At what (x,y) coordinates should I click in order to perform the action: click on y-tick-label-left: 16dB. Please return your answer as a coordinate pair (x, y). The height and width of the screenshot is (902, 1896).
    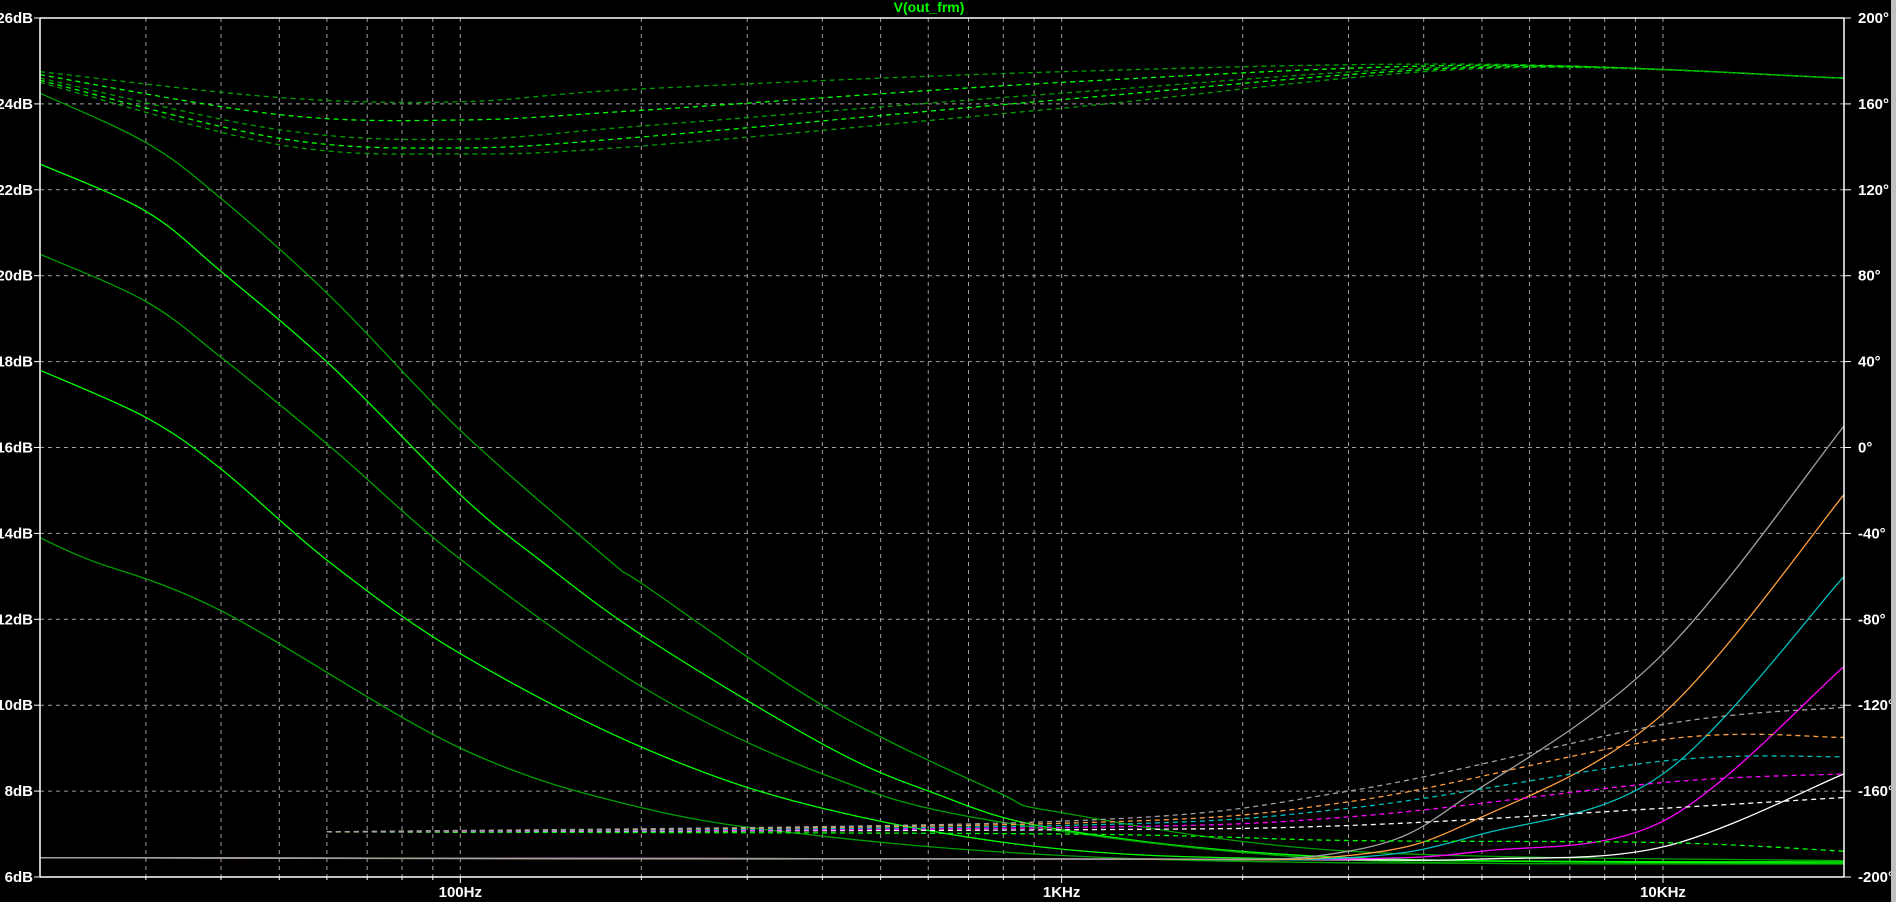
    Looking at the image, I should click on (16, 448).